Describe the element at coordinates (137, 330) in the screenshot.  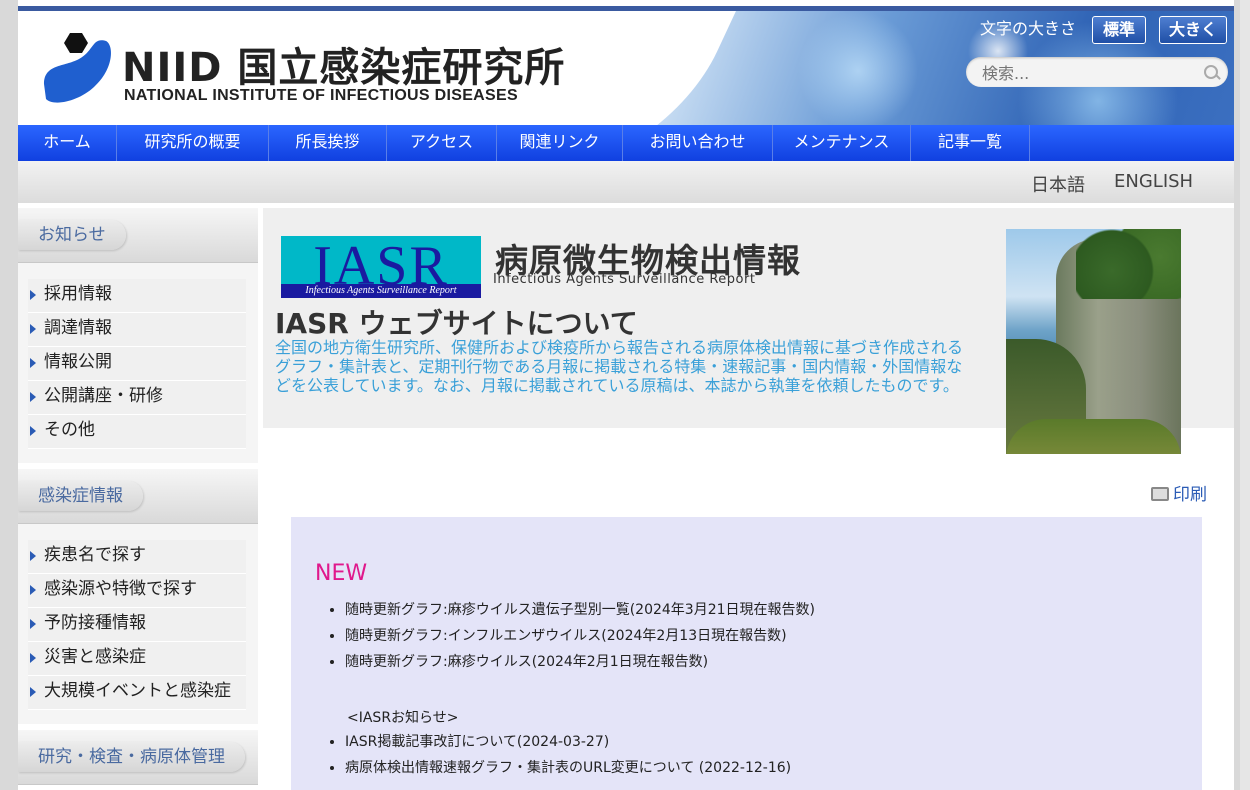
I see `sidebar-item-procurement: 調達情報` at that location.